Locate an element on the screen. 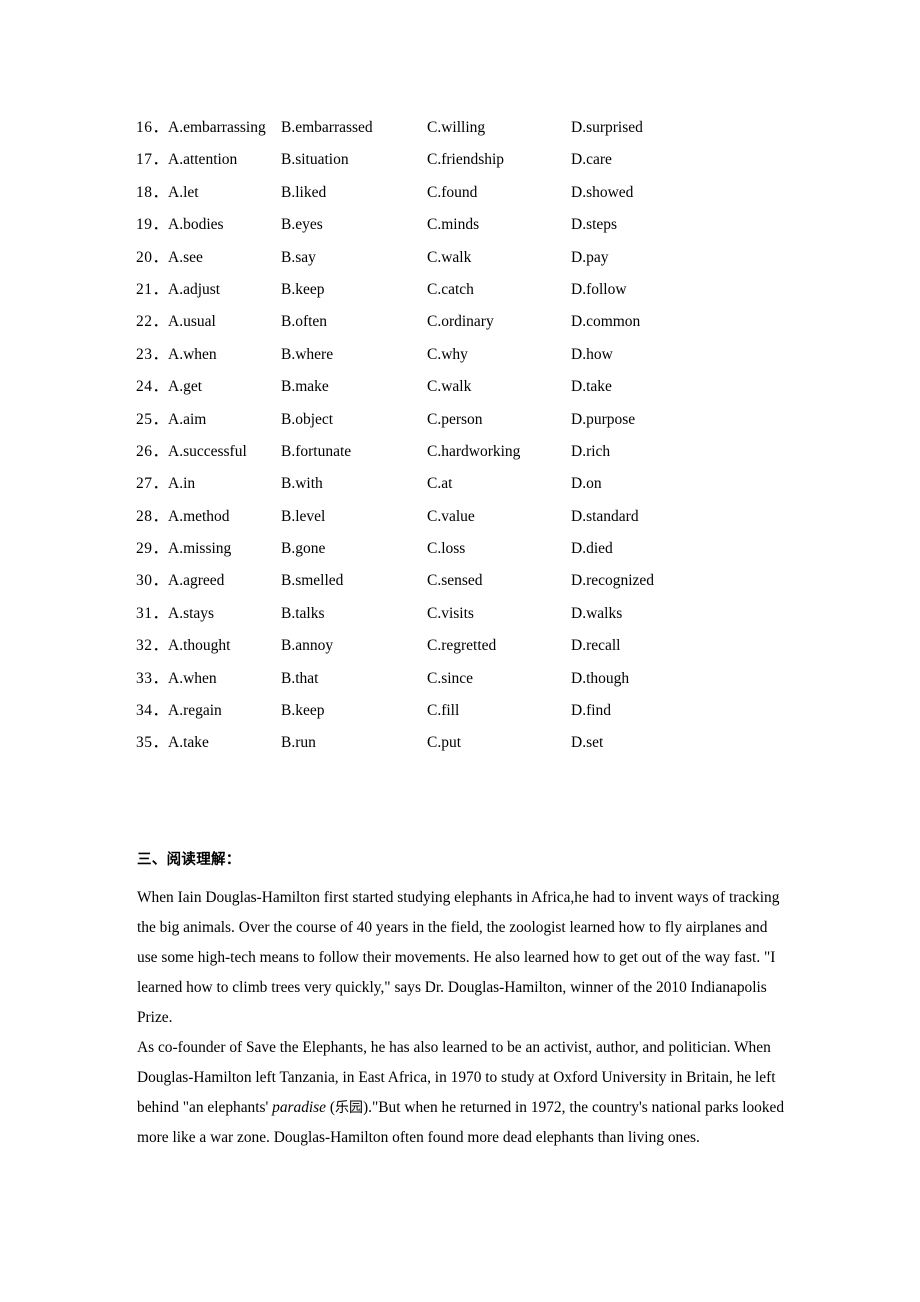 The height and width of the screenshot is (1302, 920). question-number: 16． is located at coordinates (152, 127).